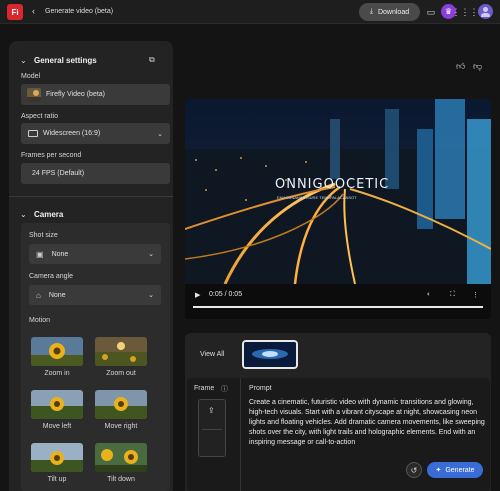 Image resolution: width=500 pixels, height=491 pixels. Describe the element at coordinates (240, 434) in the screenshot. I see `prompt-divider` at that location.